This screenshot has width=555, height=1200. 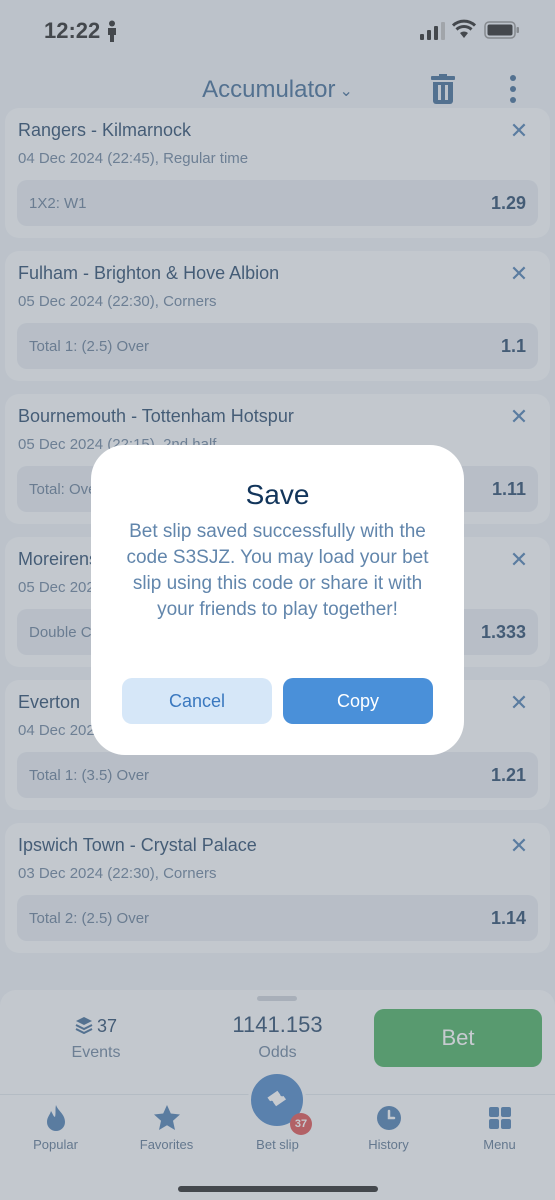 I want to click on dialog-title: Save, so click(x=277, y=494).